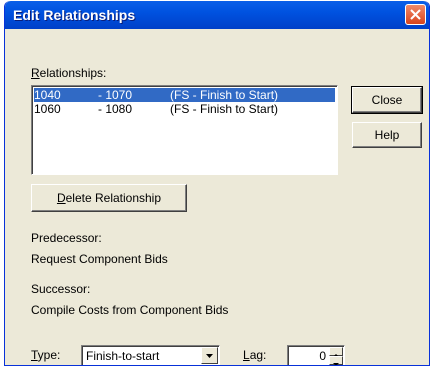 The height and width of the screenshot is (389, 434). I want to click on list-item: 1040 - 1070 (FS - Finish to Start), so click(184, 95).